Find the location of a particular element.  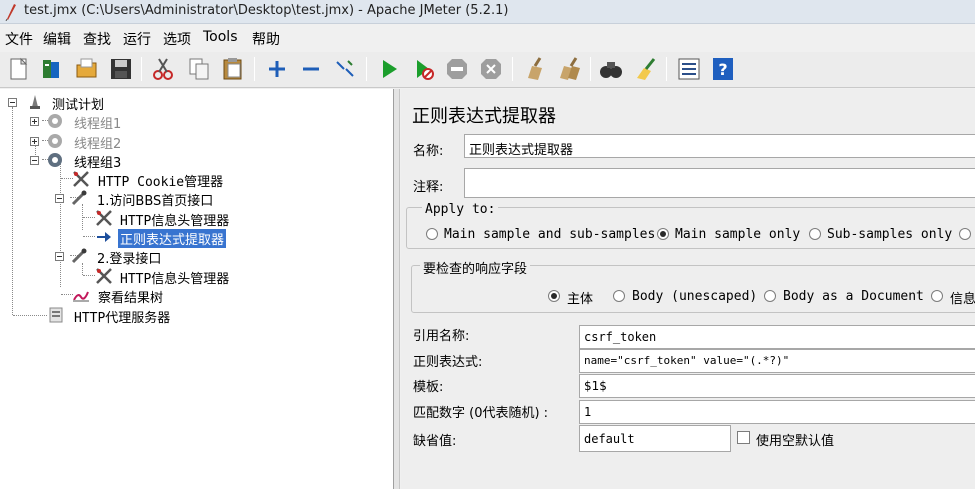

tree-item-http-proxy-server: HTTP代理服务器 is located at coordinates (127, 316).